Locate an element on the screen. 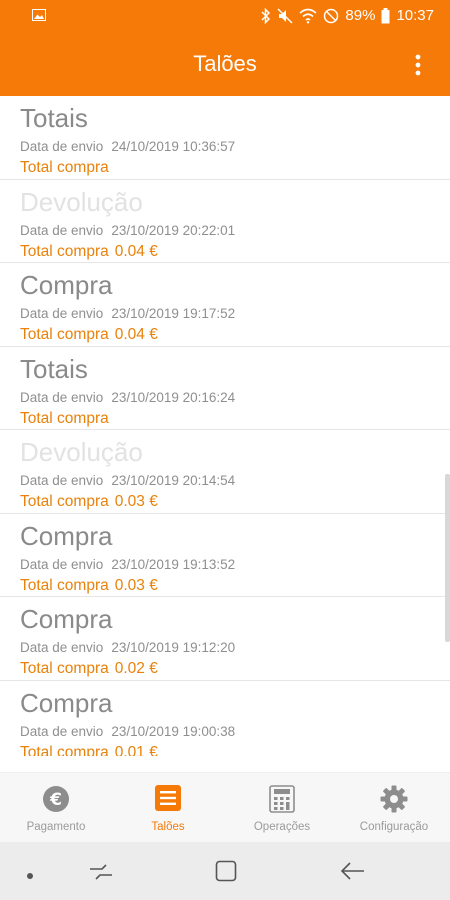 The image size is (450, 900). receipt-total-line: Total compra 0.01 € is located at coordinates (89, 750).